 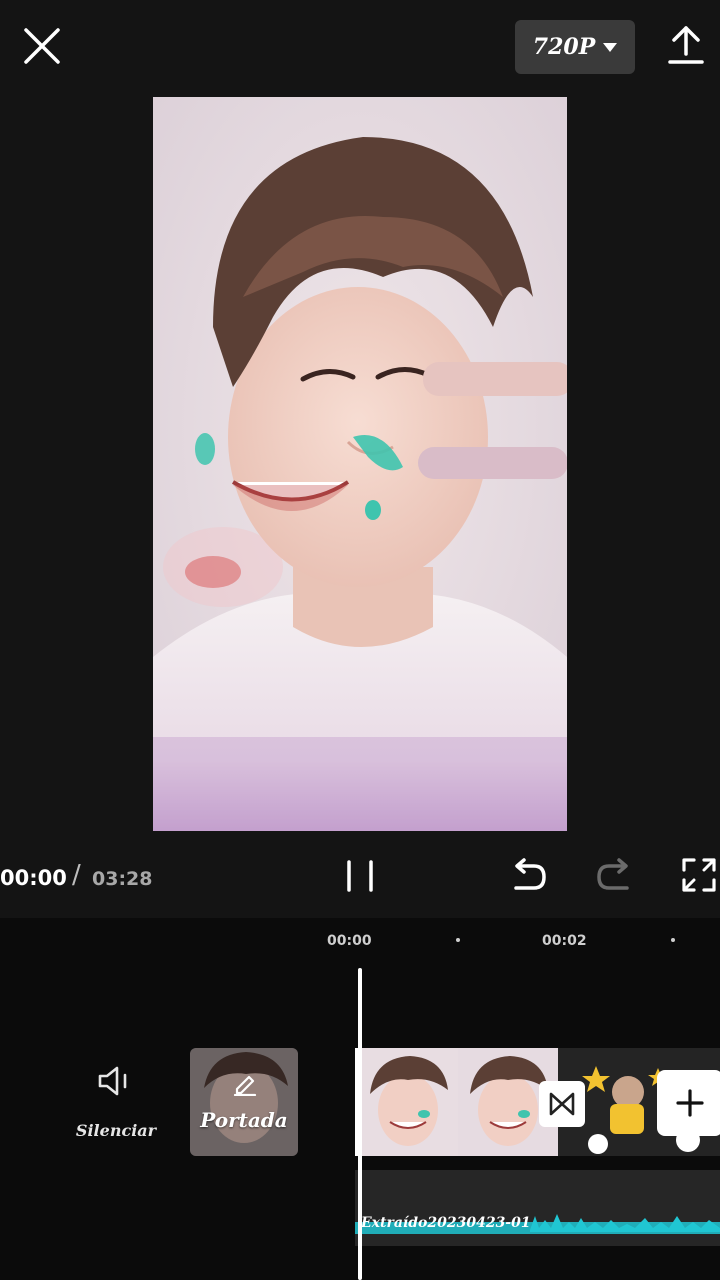 I want to click on upload-icon, so click(x=686, y=45).